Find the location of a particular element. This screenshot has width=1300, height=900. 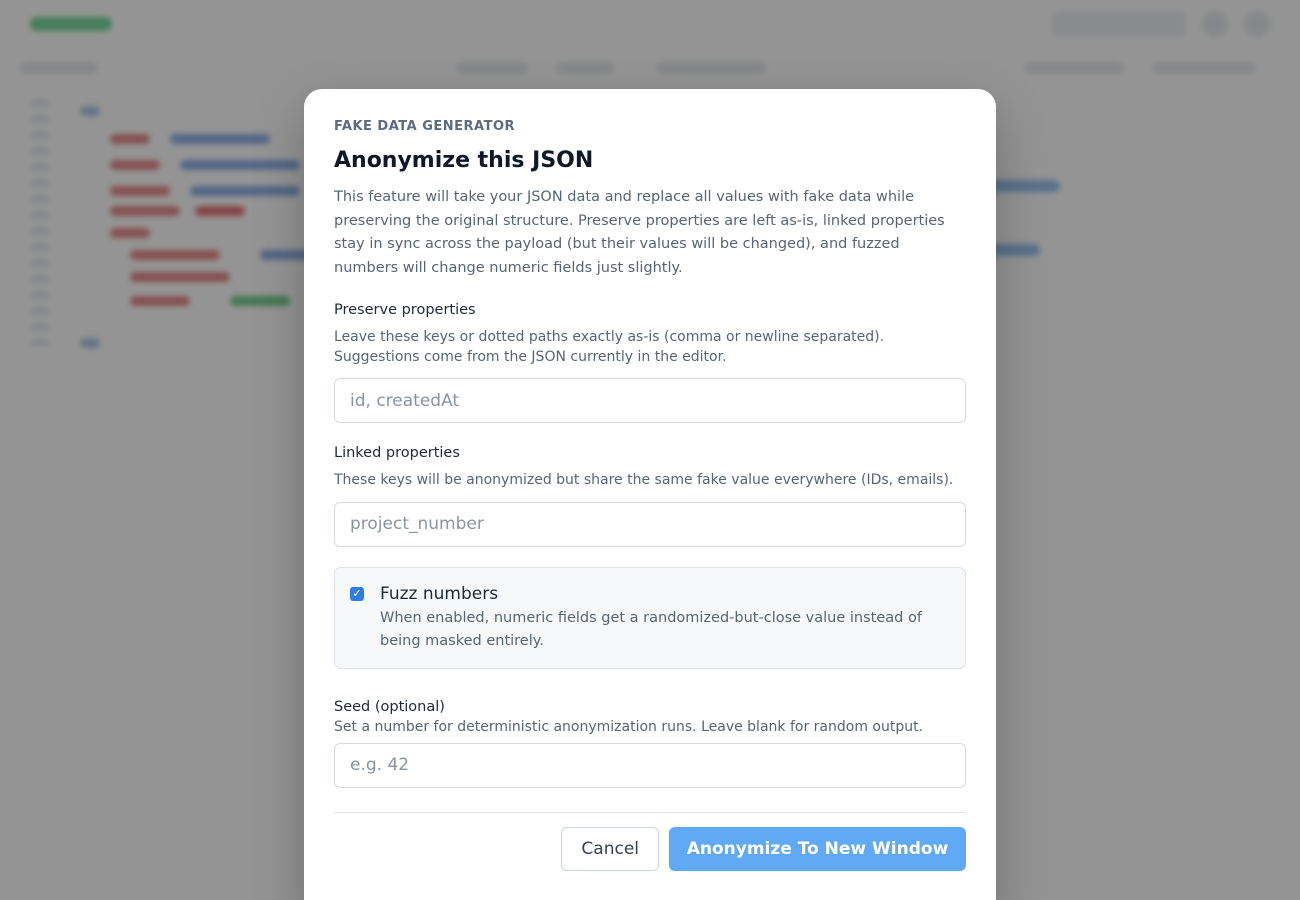

fuzz-numbers-checkbox: ✓ is located at coordinates (357, 593).